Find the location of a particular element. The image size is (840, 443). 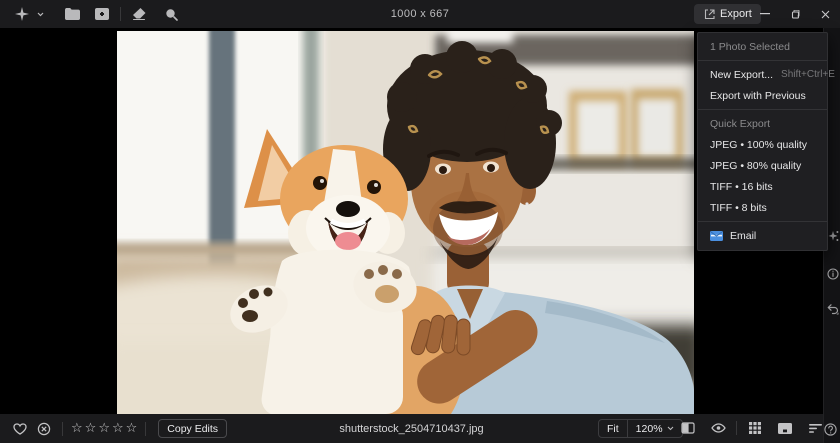

menu-item-tiff-16: TIFF • 16 bits is located at coordinates (762, 186).